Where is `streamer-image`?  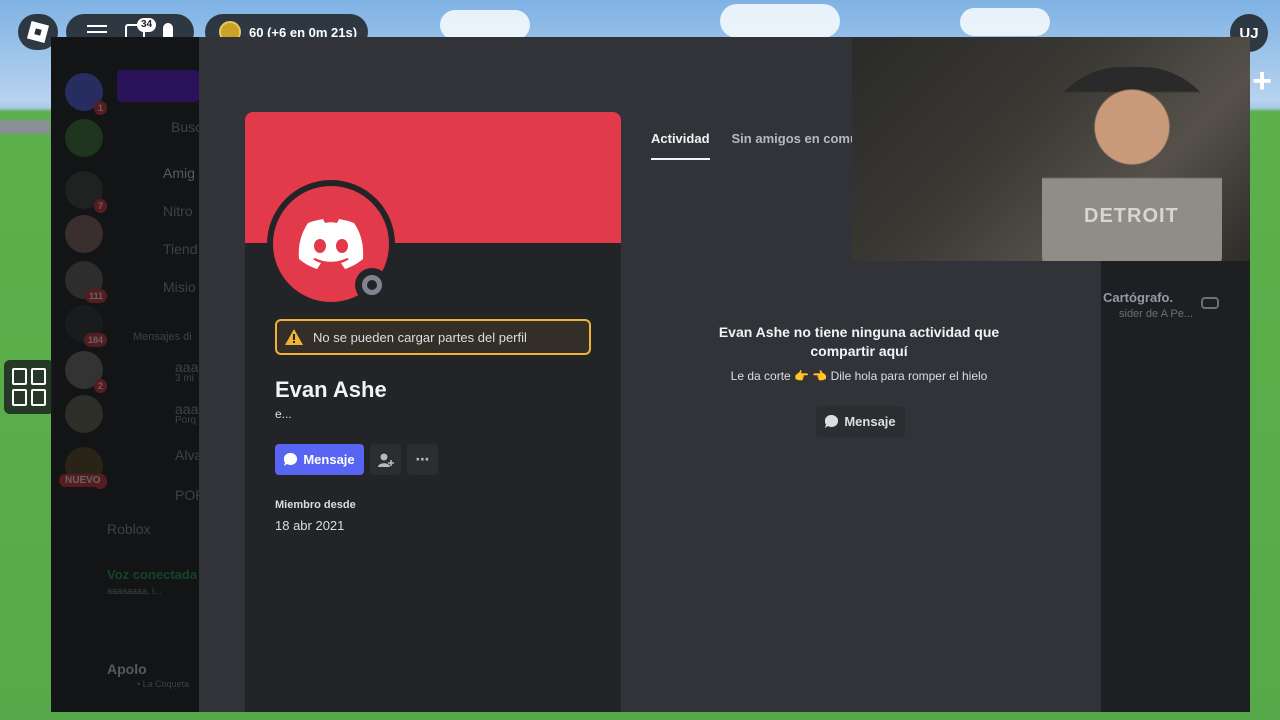
streamer-image is located at coordinates (1132, 164).